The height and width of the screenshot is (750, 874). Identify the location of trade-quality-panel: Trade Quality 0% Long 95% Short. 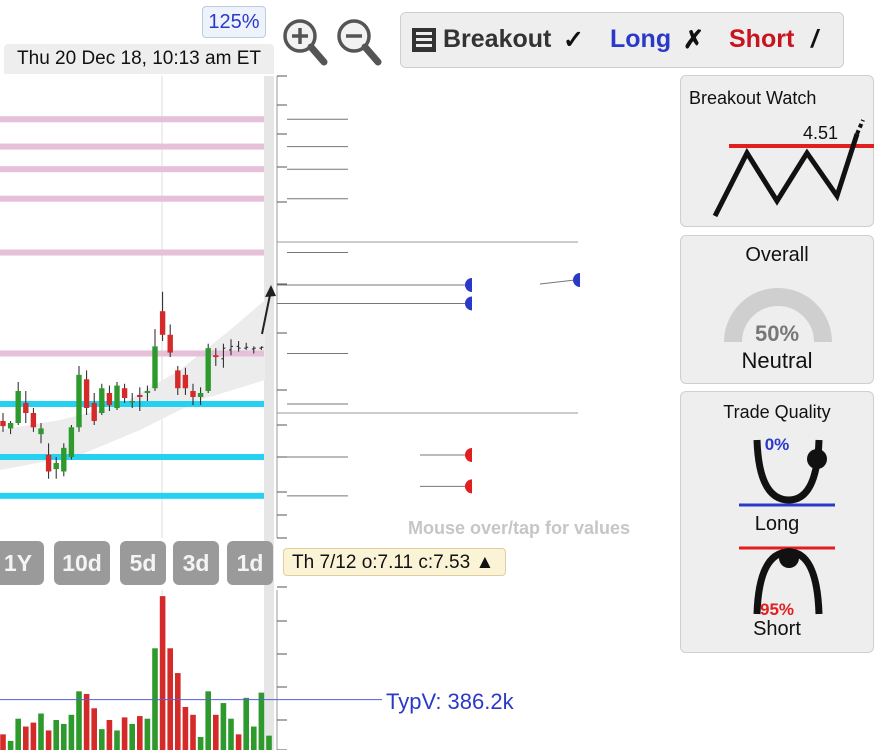
(777, 522).